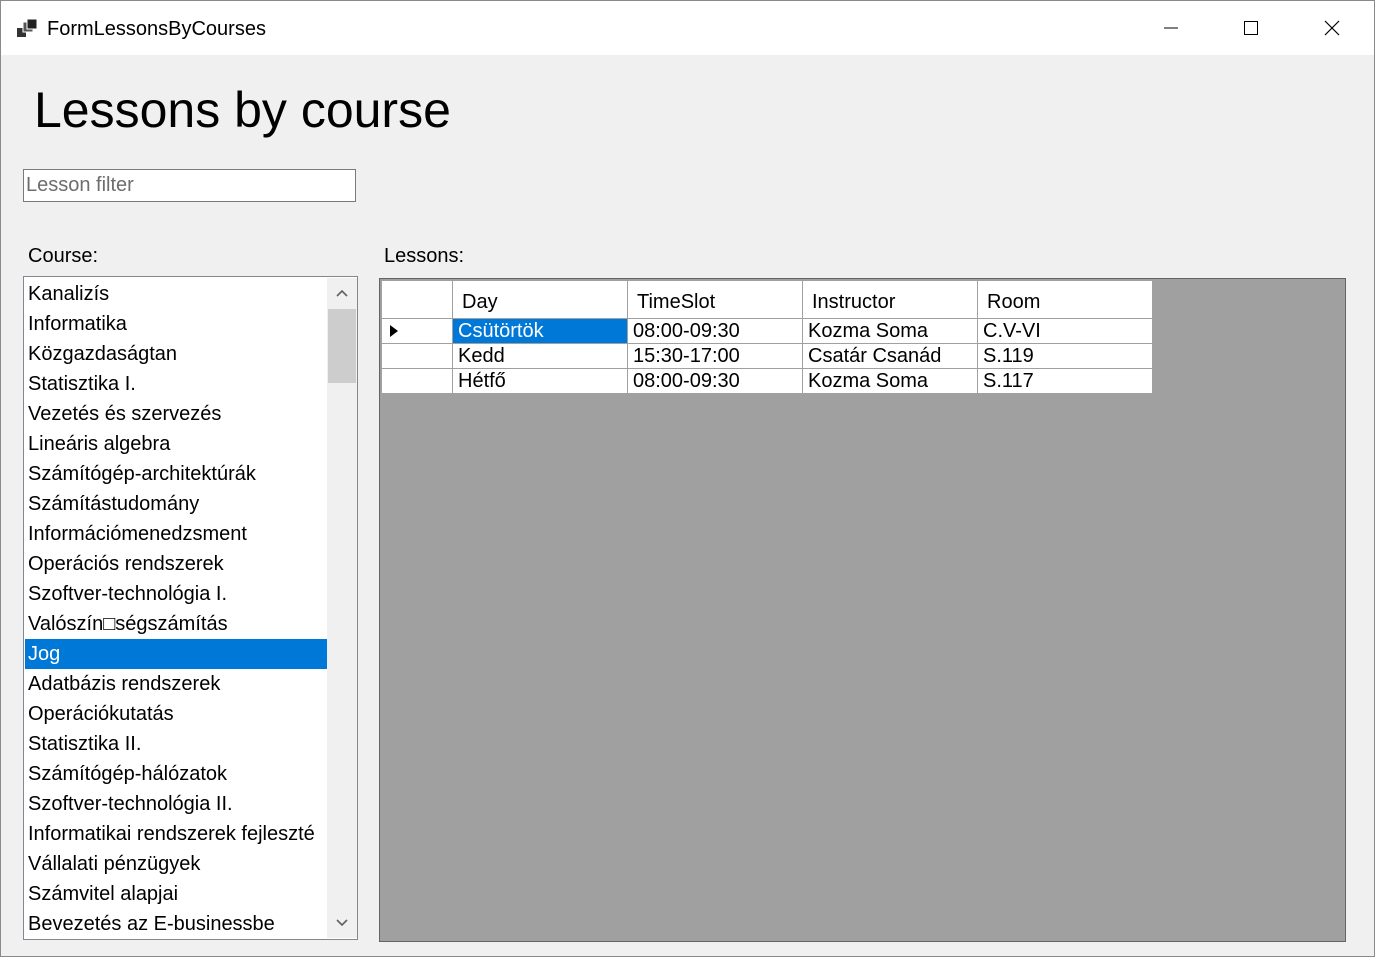 This screenshot has height=957, width=1375. Describe the element at coordinates (540, 331) in the screenshot. I see `cell-day: Csütörtök` at that location.